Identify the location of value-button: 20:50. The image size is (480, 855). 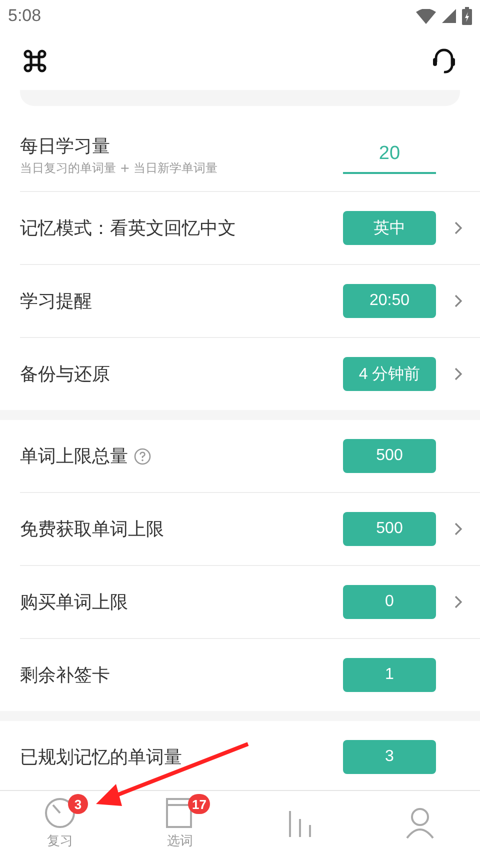
(389, 301).